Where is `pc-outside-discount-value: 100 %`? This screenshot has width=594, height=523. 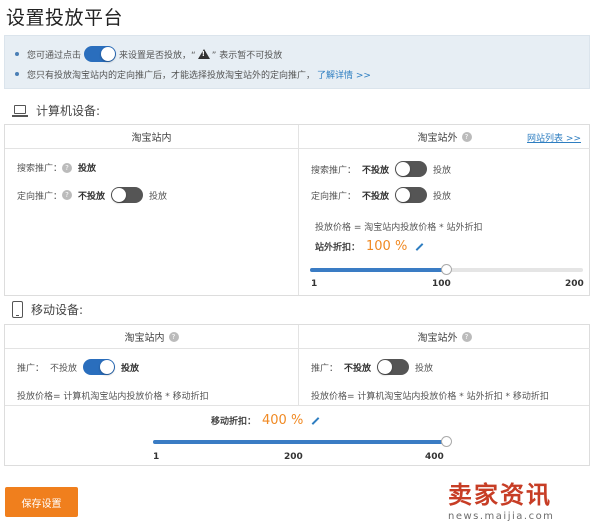 pc-outside-discount-value: 100 % is located at coordinates (387, 246).